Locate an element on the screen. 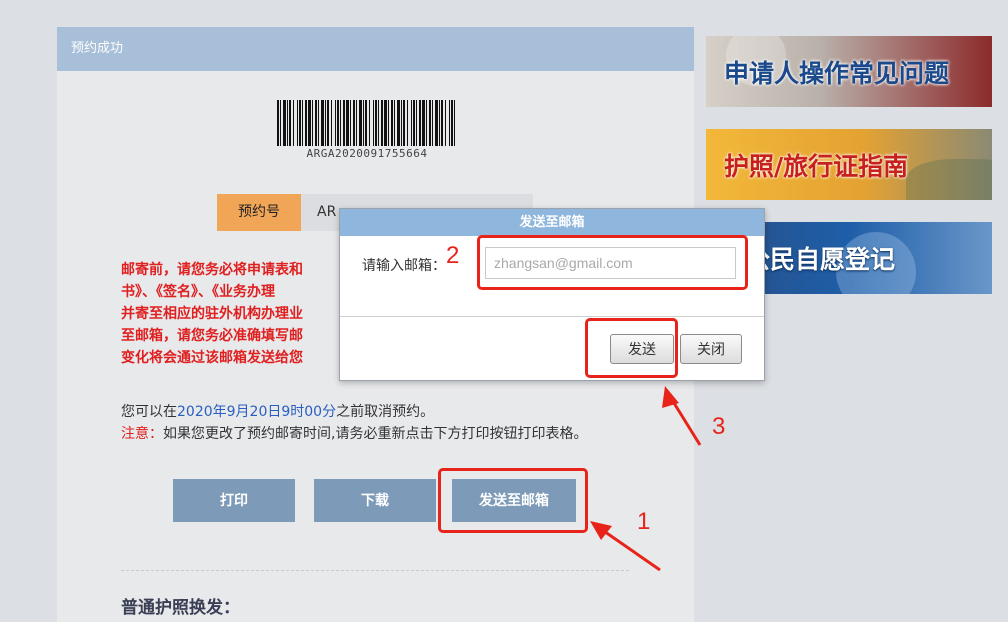 This screenshot has width=1008, height=622. barcode: ARGA2020091755664 is located at coordinates (367, 130).